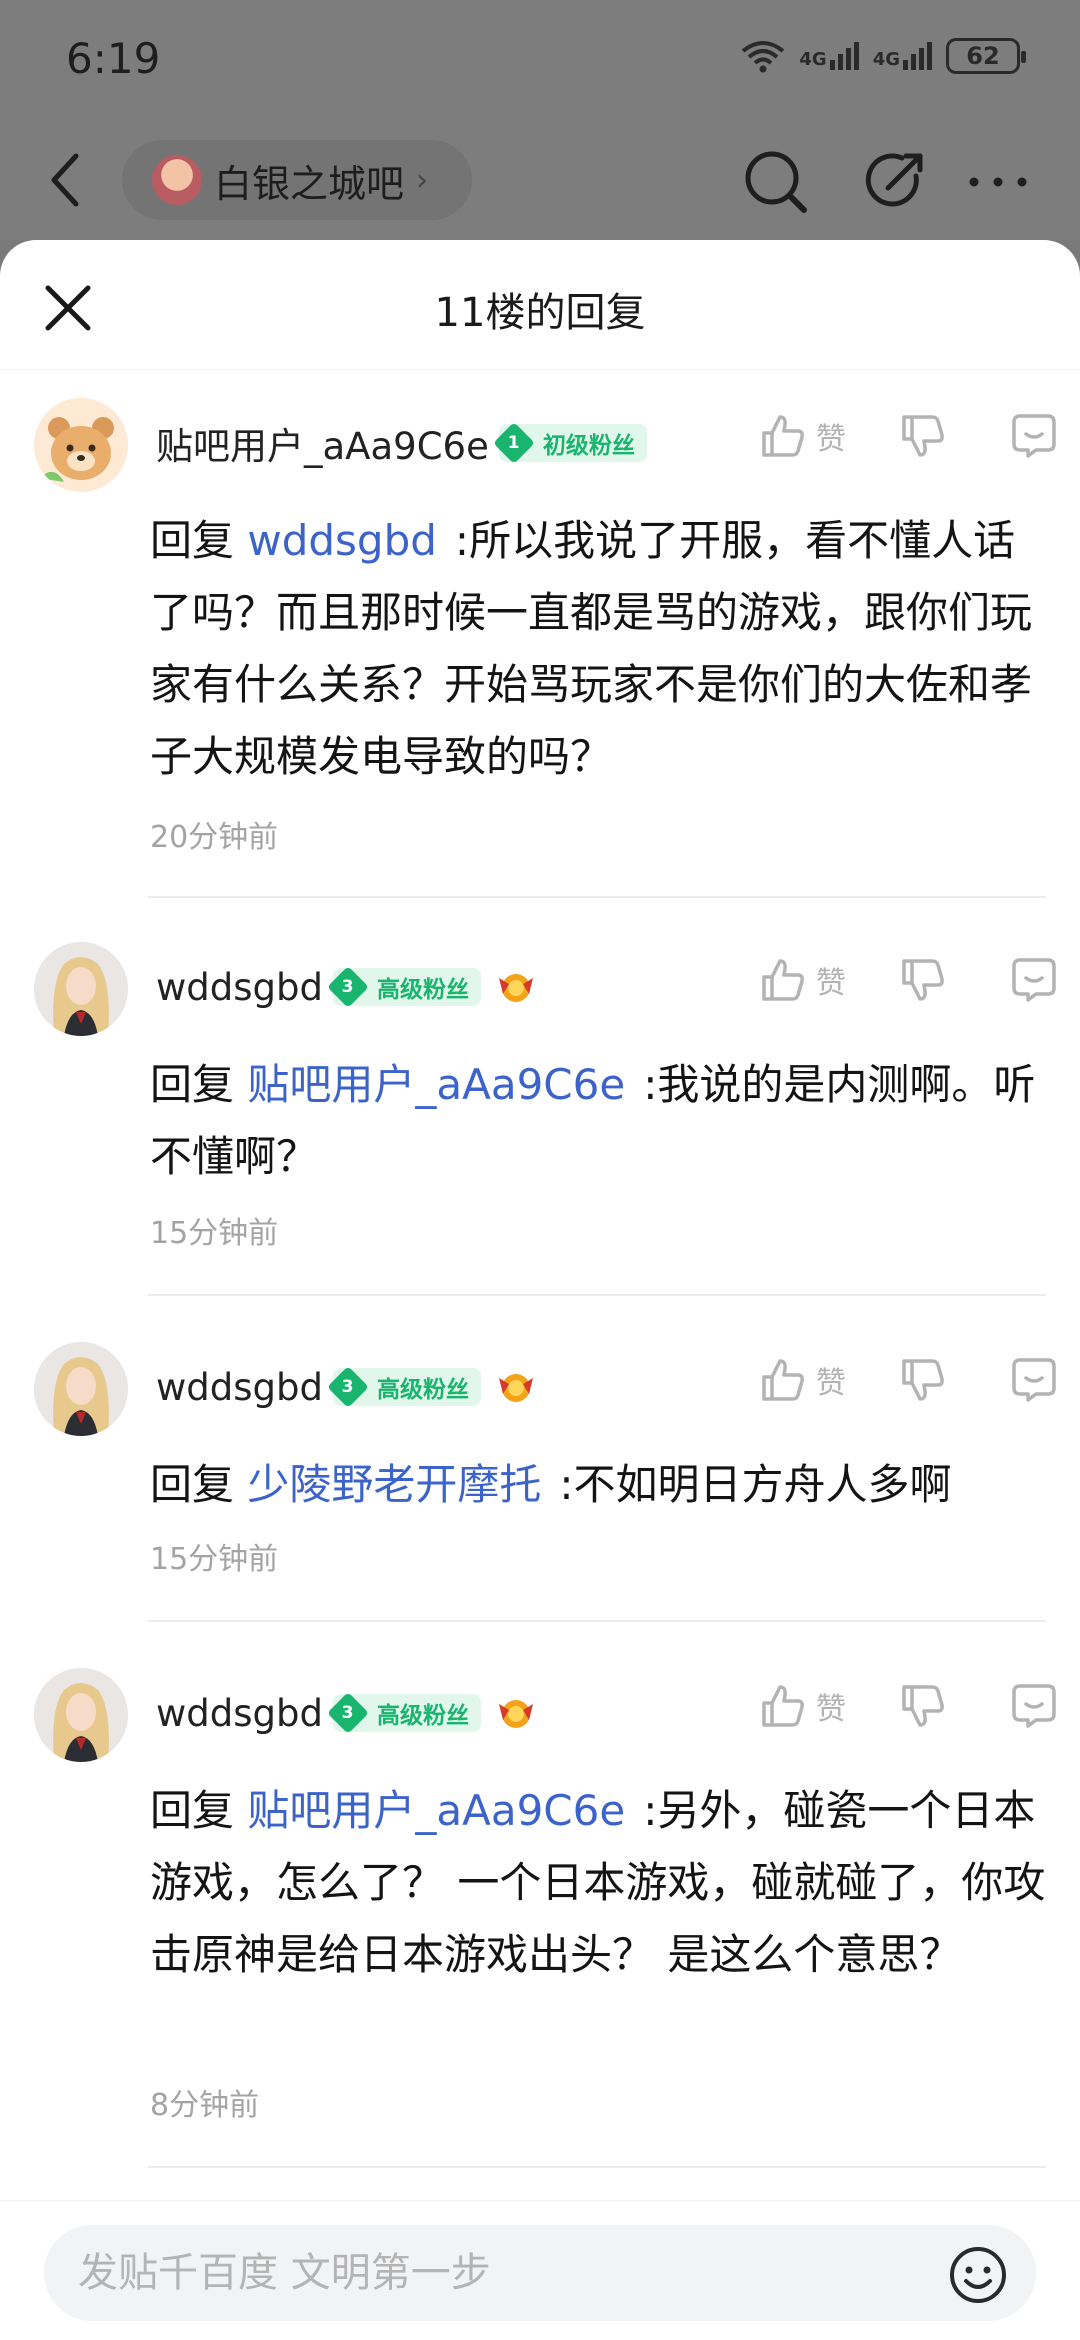  What do you see at coordinates (540, 60) in the screenshot?
I see `status-bar: 6:19 4G 4G 62` at bounding box center [540, 60].